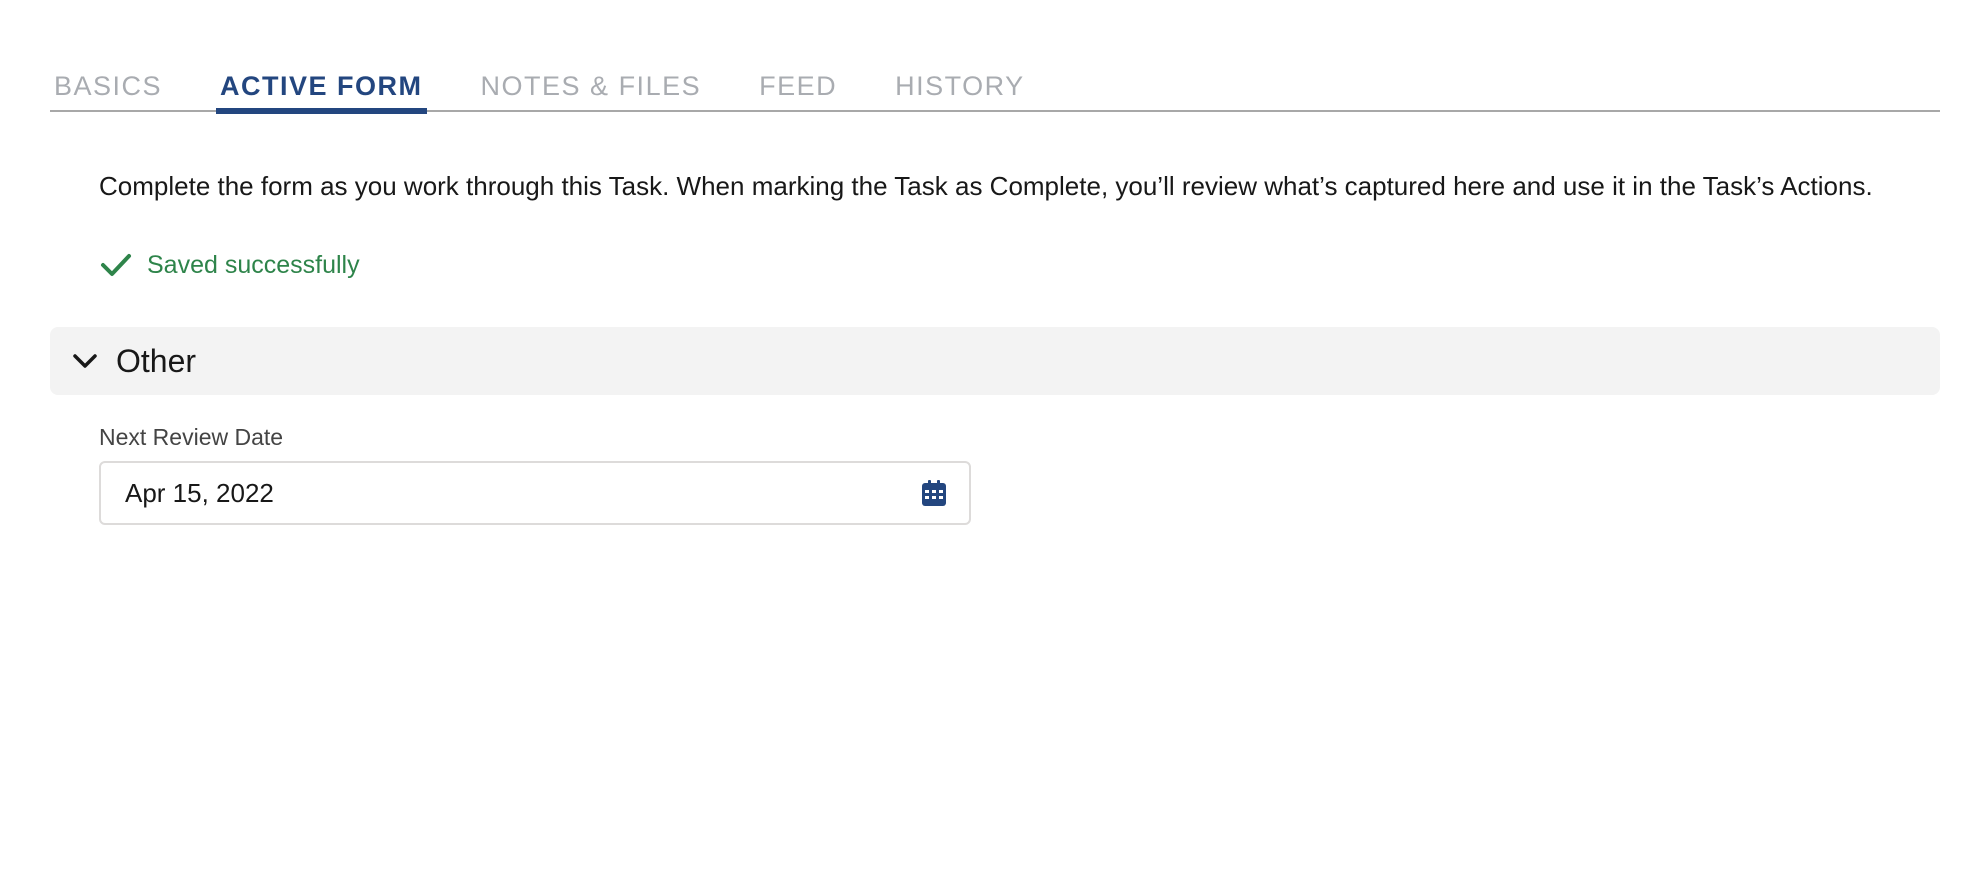  I want to click on next-review-date-input: Apr 15, 2022, so click(535, 493).